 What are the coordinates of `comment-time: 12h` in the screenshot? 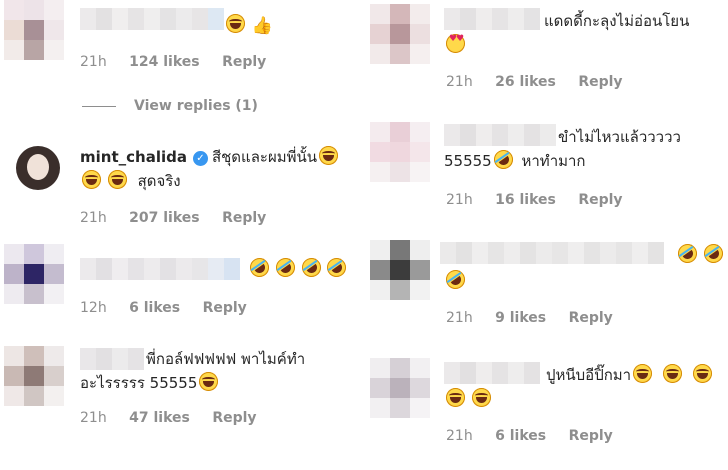 It's located at (93, 308).